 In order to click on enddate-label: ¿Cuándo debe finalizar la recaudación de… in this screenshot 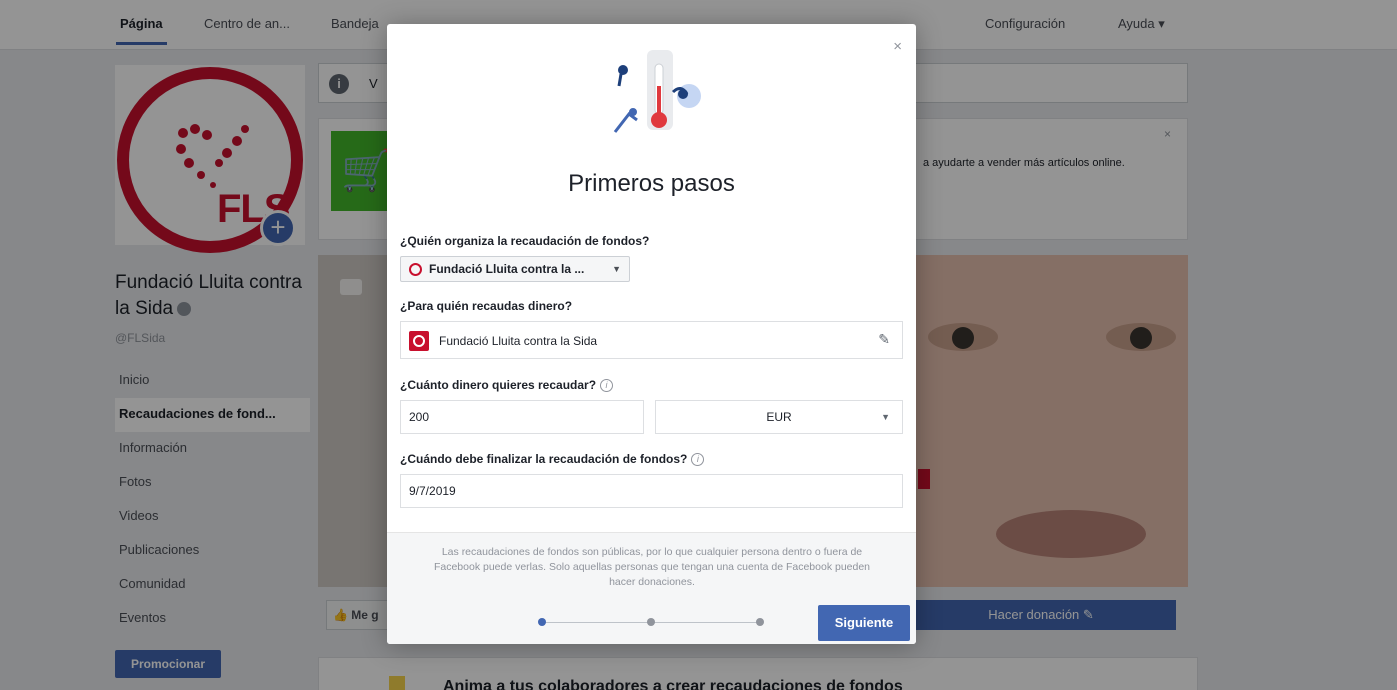, I will do `click(544, 459)`.